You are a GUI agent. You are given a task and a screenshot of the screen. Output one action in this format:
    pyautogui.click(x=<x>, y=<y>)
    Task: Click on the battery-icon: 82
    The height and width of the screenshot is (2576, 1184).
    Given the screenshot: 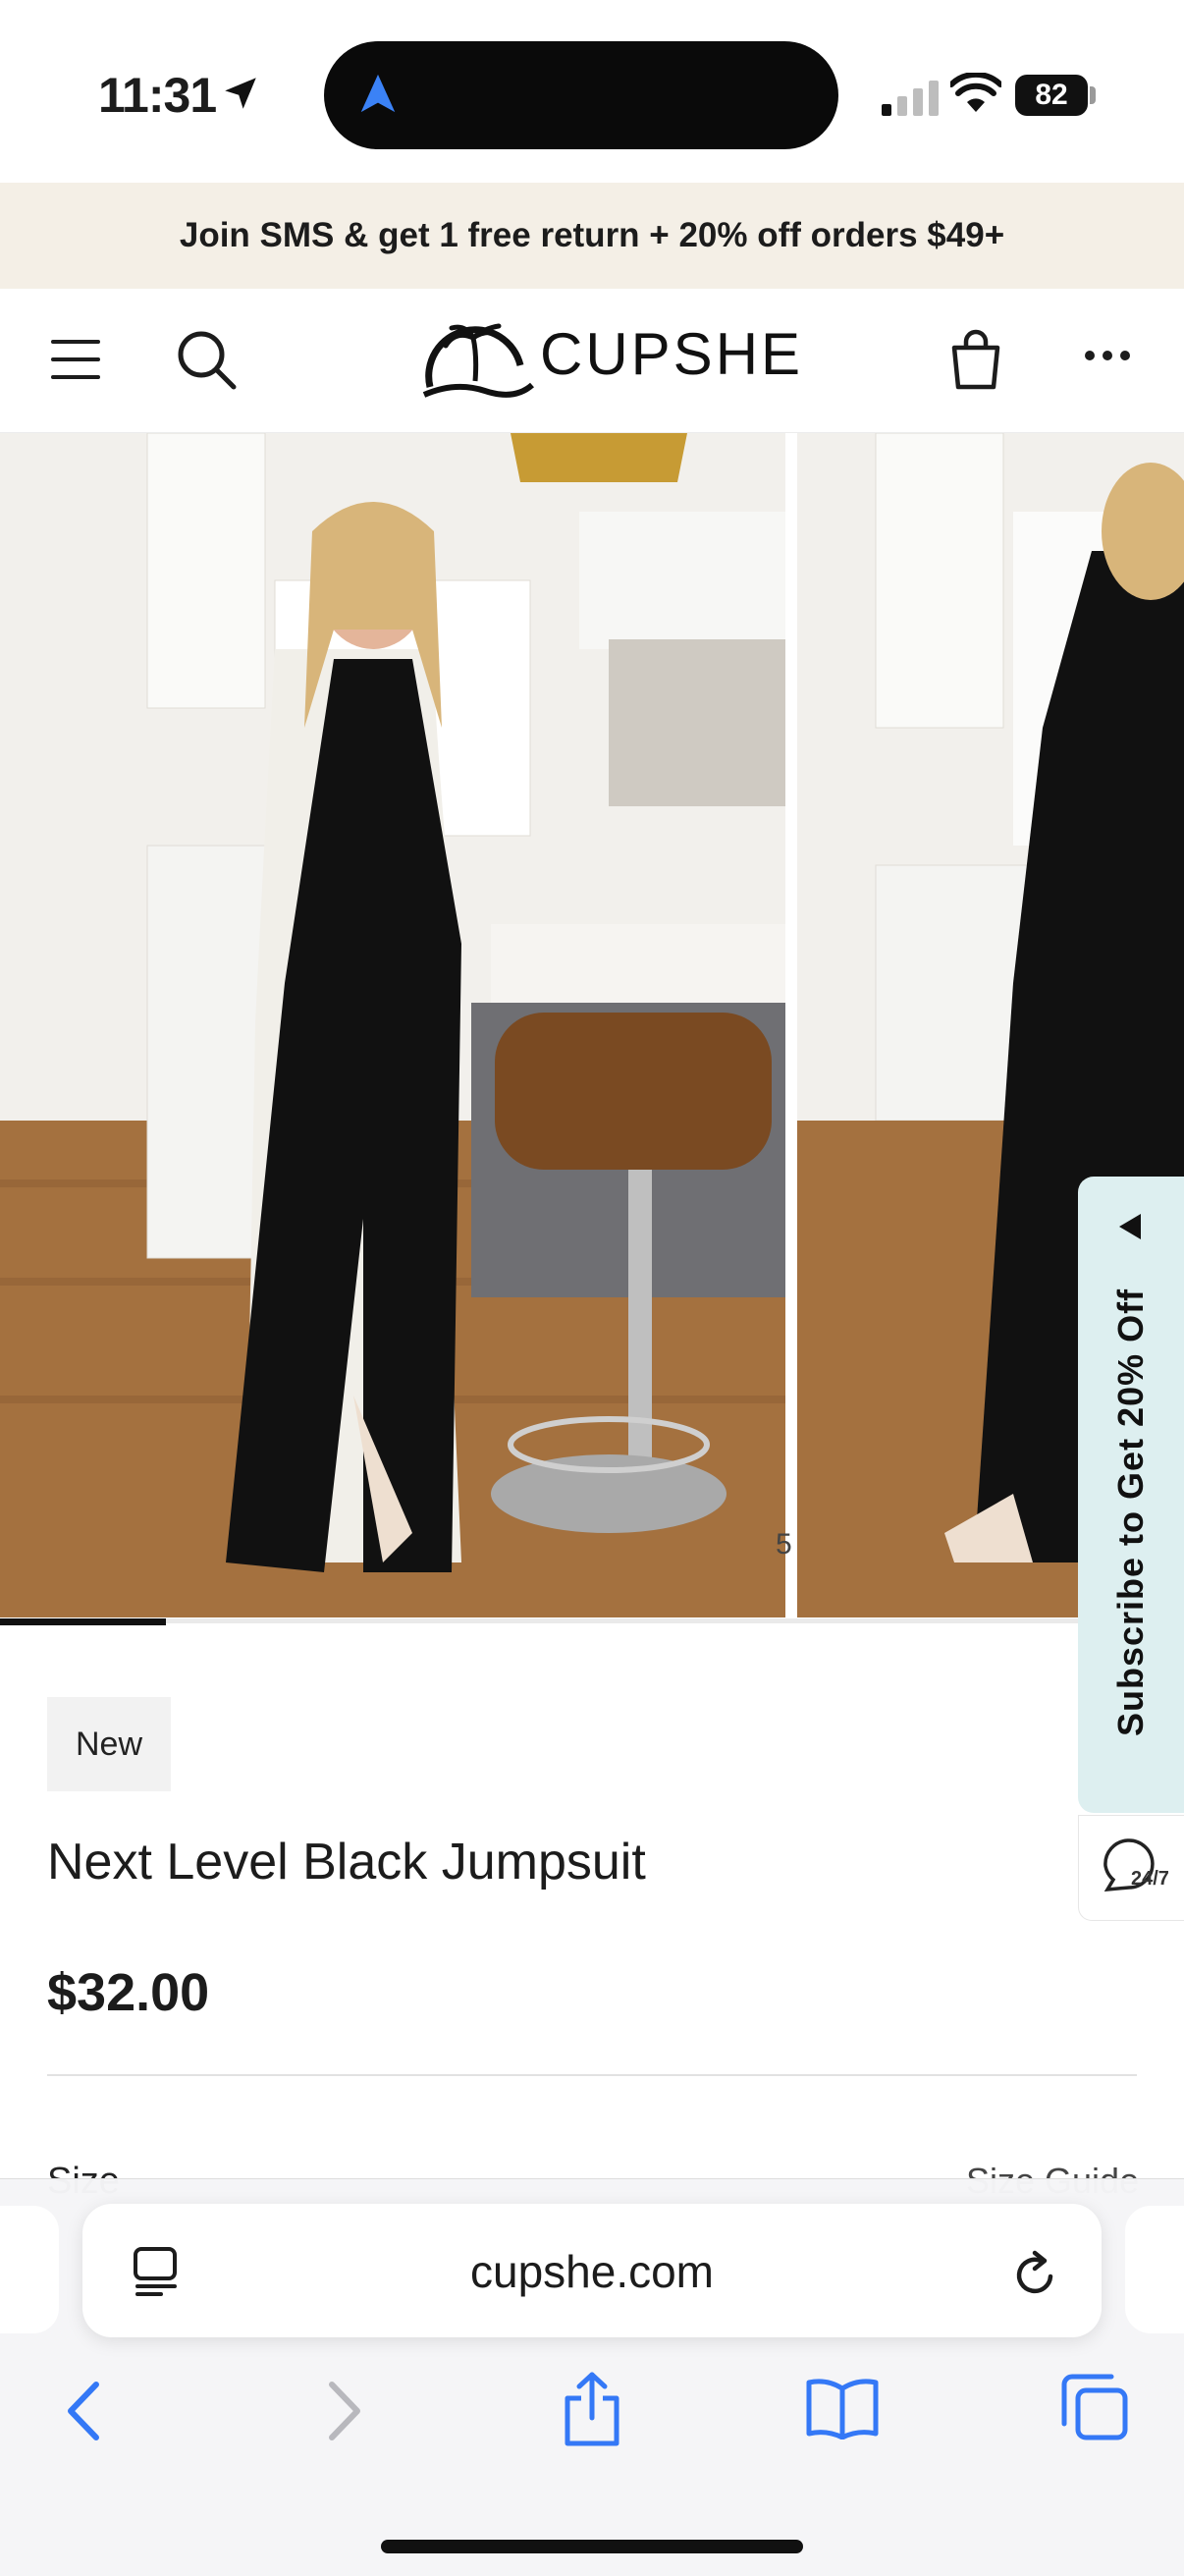 What is the action you would take?
    pyautogui.click(x=1051, y=95)
    